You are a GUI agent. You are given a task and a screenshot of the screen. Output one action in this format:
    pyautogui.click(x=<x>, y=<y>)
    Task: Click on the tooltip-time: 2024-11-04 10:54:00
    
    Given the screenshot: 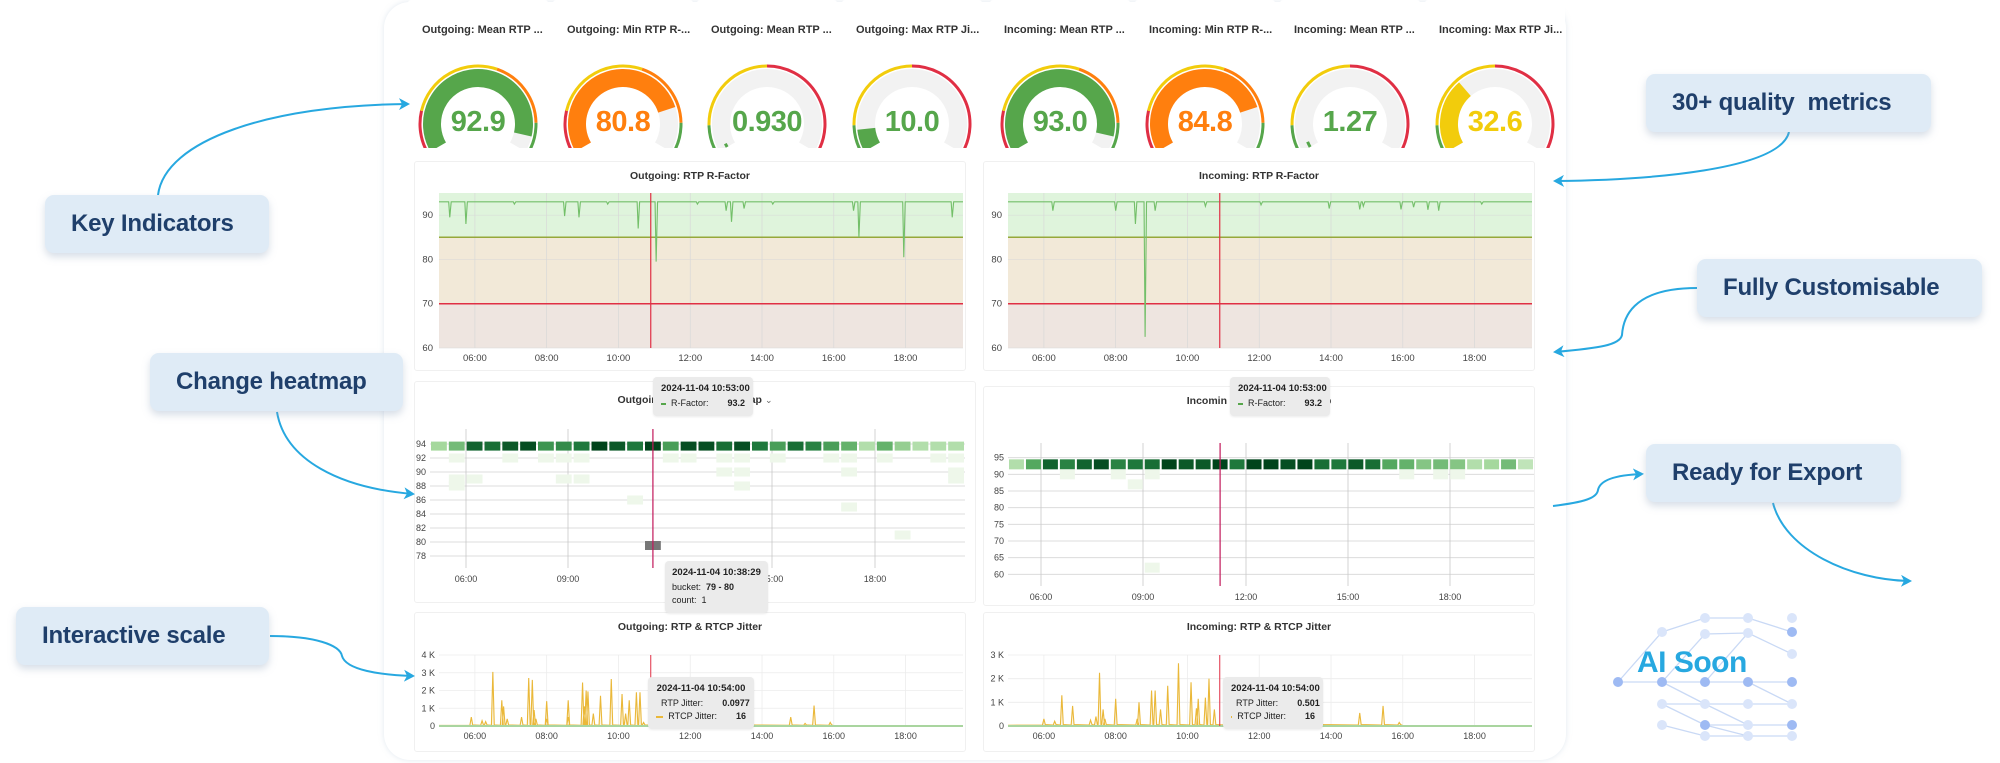 What is the action you would take?
    pyautogui.click(x=1275, y=688)
    